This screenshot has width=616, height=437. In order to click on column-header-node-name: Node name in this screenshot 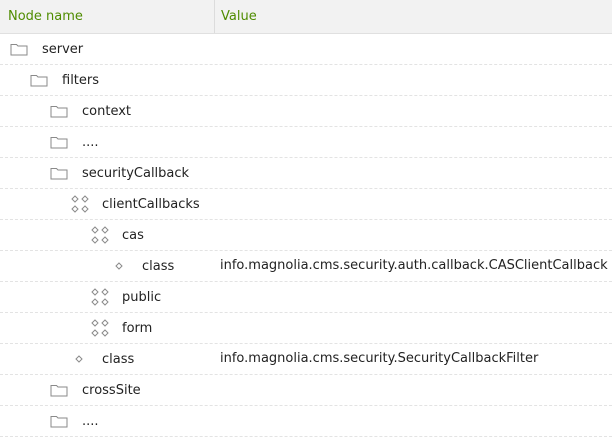, I will do `click(45, 16)`.